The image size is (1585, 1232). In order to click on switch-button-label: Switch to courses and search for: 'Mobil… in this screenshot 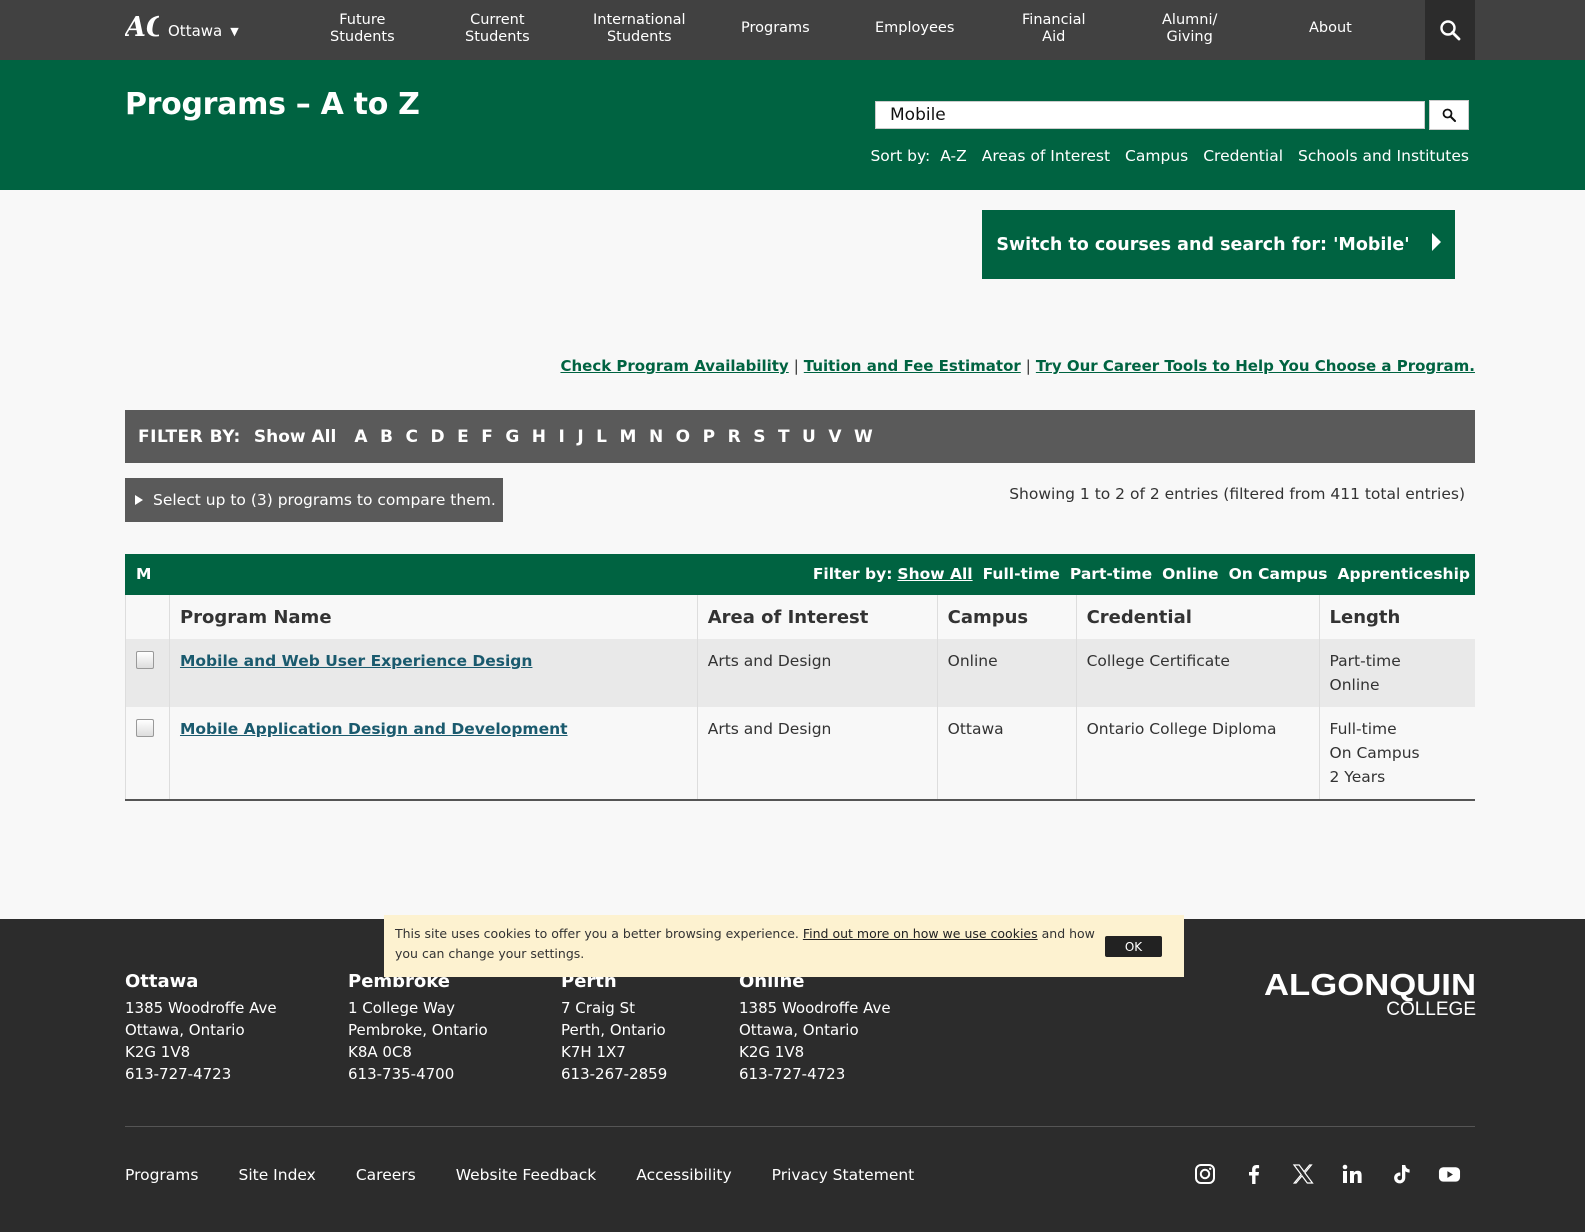, I will do `click(1203, 244)`.